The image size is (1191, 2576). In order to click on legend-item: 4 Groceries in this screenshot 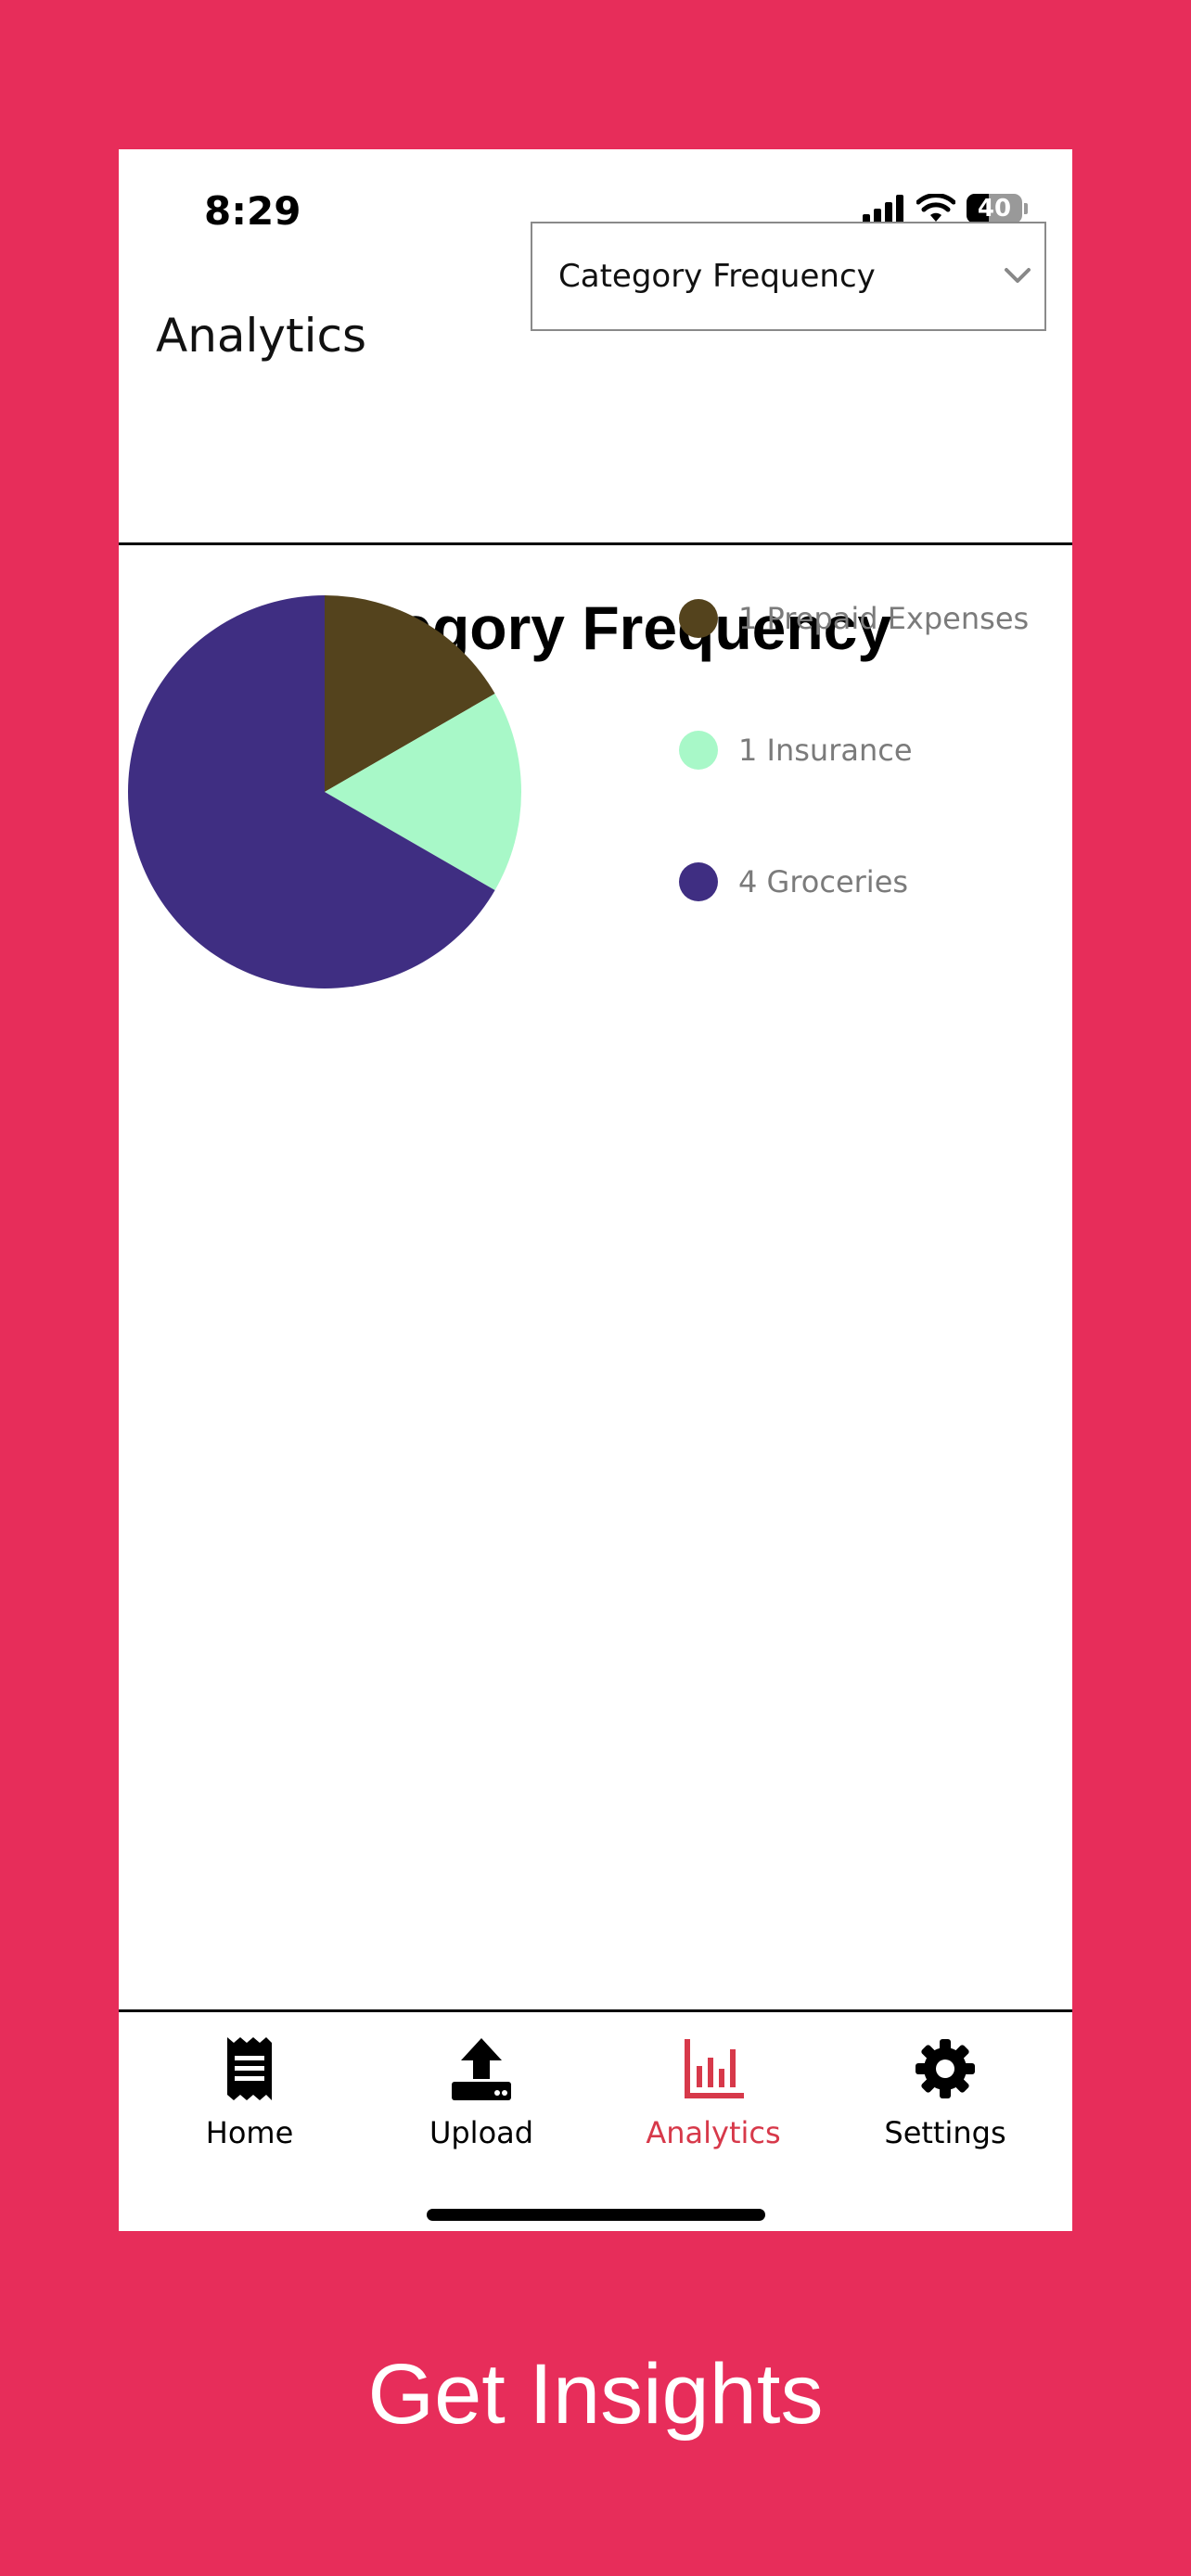, I will do `click(793, 881)`.